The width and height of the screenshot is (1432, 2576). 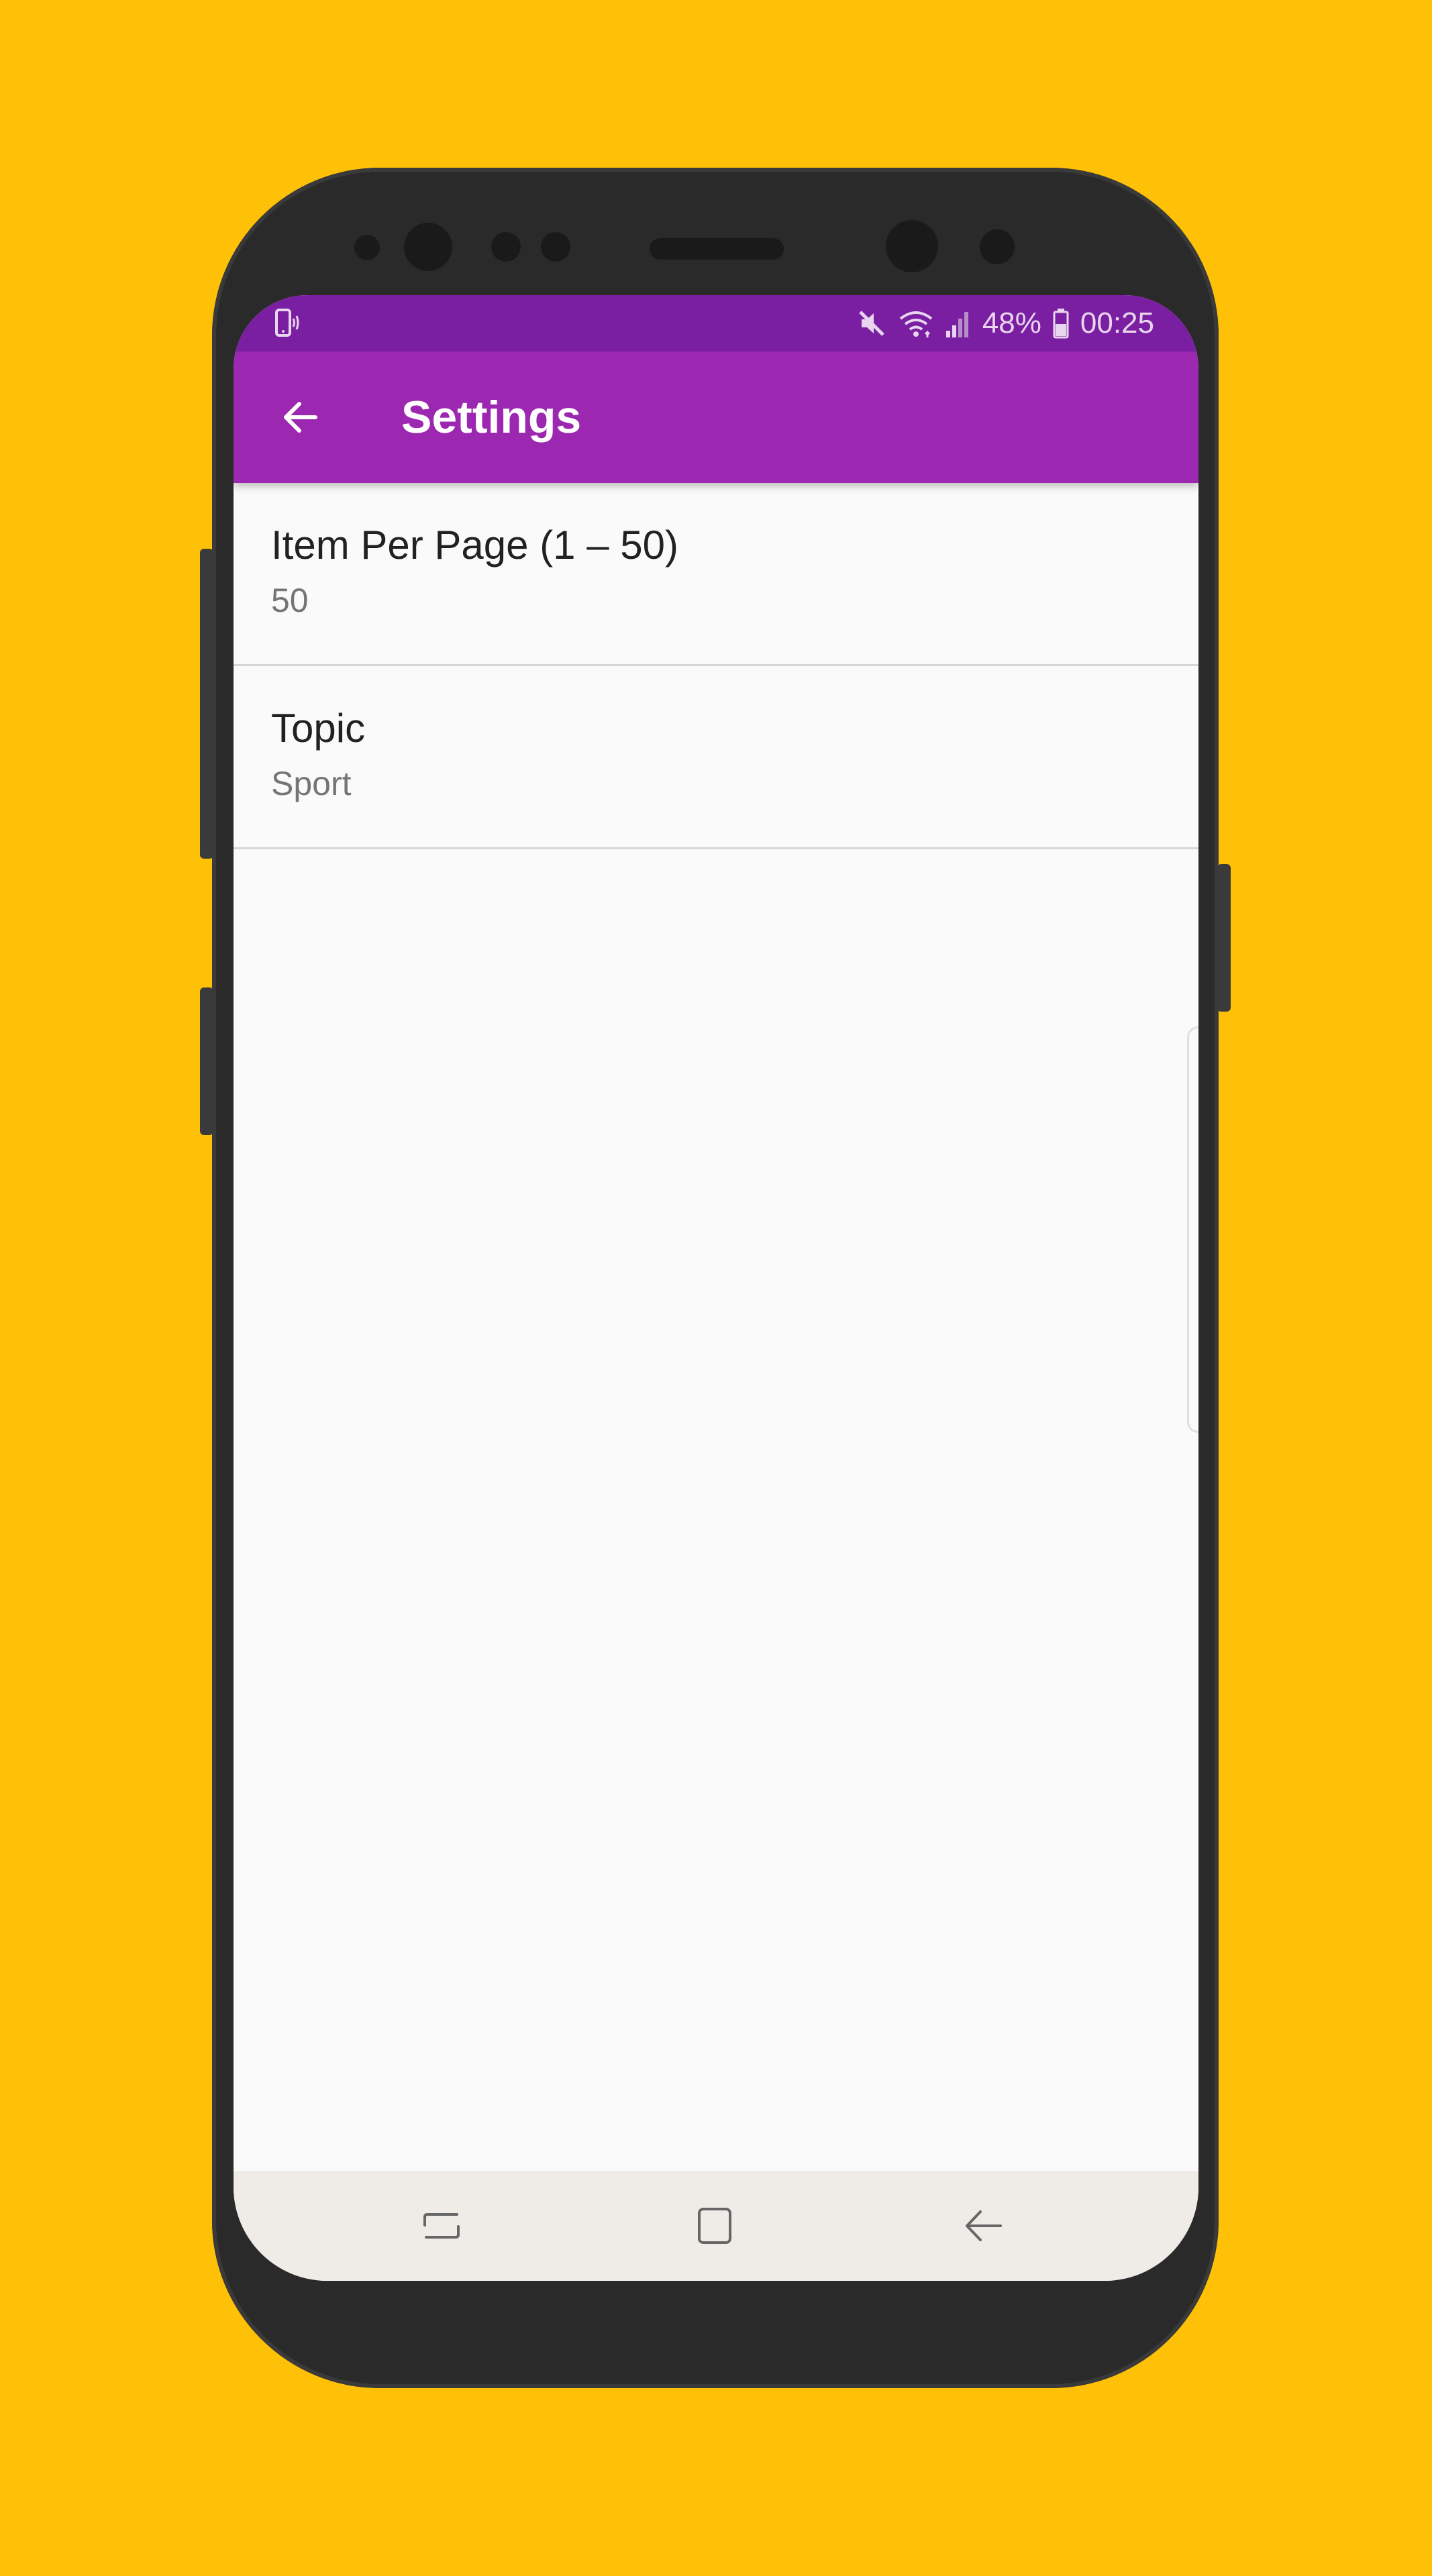 I want to click on status-indicators: 48% 00:25, so click(x=1005, y=323).